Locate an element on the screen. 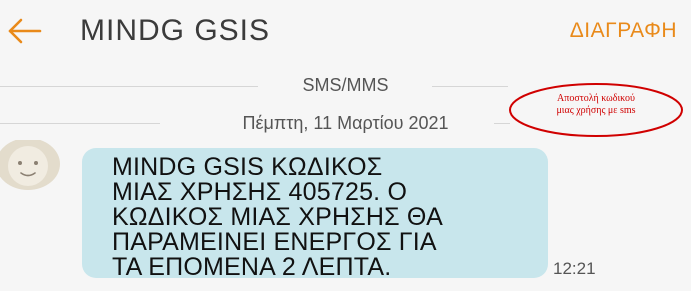 The image size is (691, 291). annotation-text: Αποστολή κωδικού μιας χρήσης με sms is located at coordinates (596, 105).